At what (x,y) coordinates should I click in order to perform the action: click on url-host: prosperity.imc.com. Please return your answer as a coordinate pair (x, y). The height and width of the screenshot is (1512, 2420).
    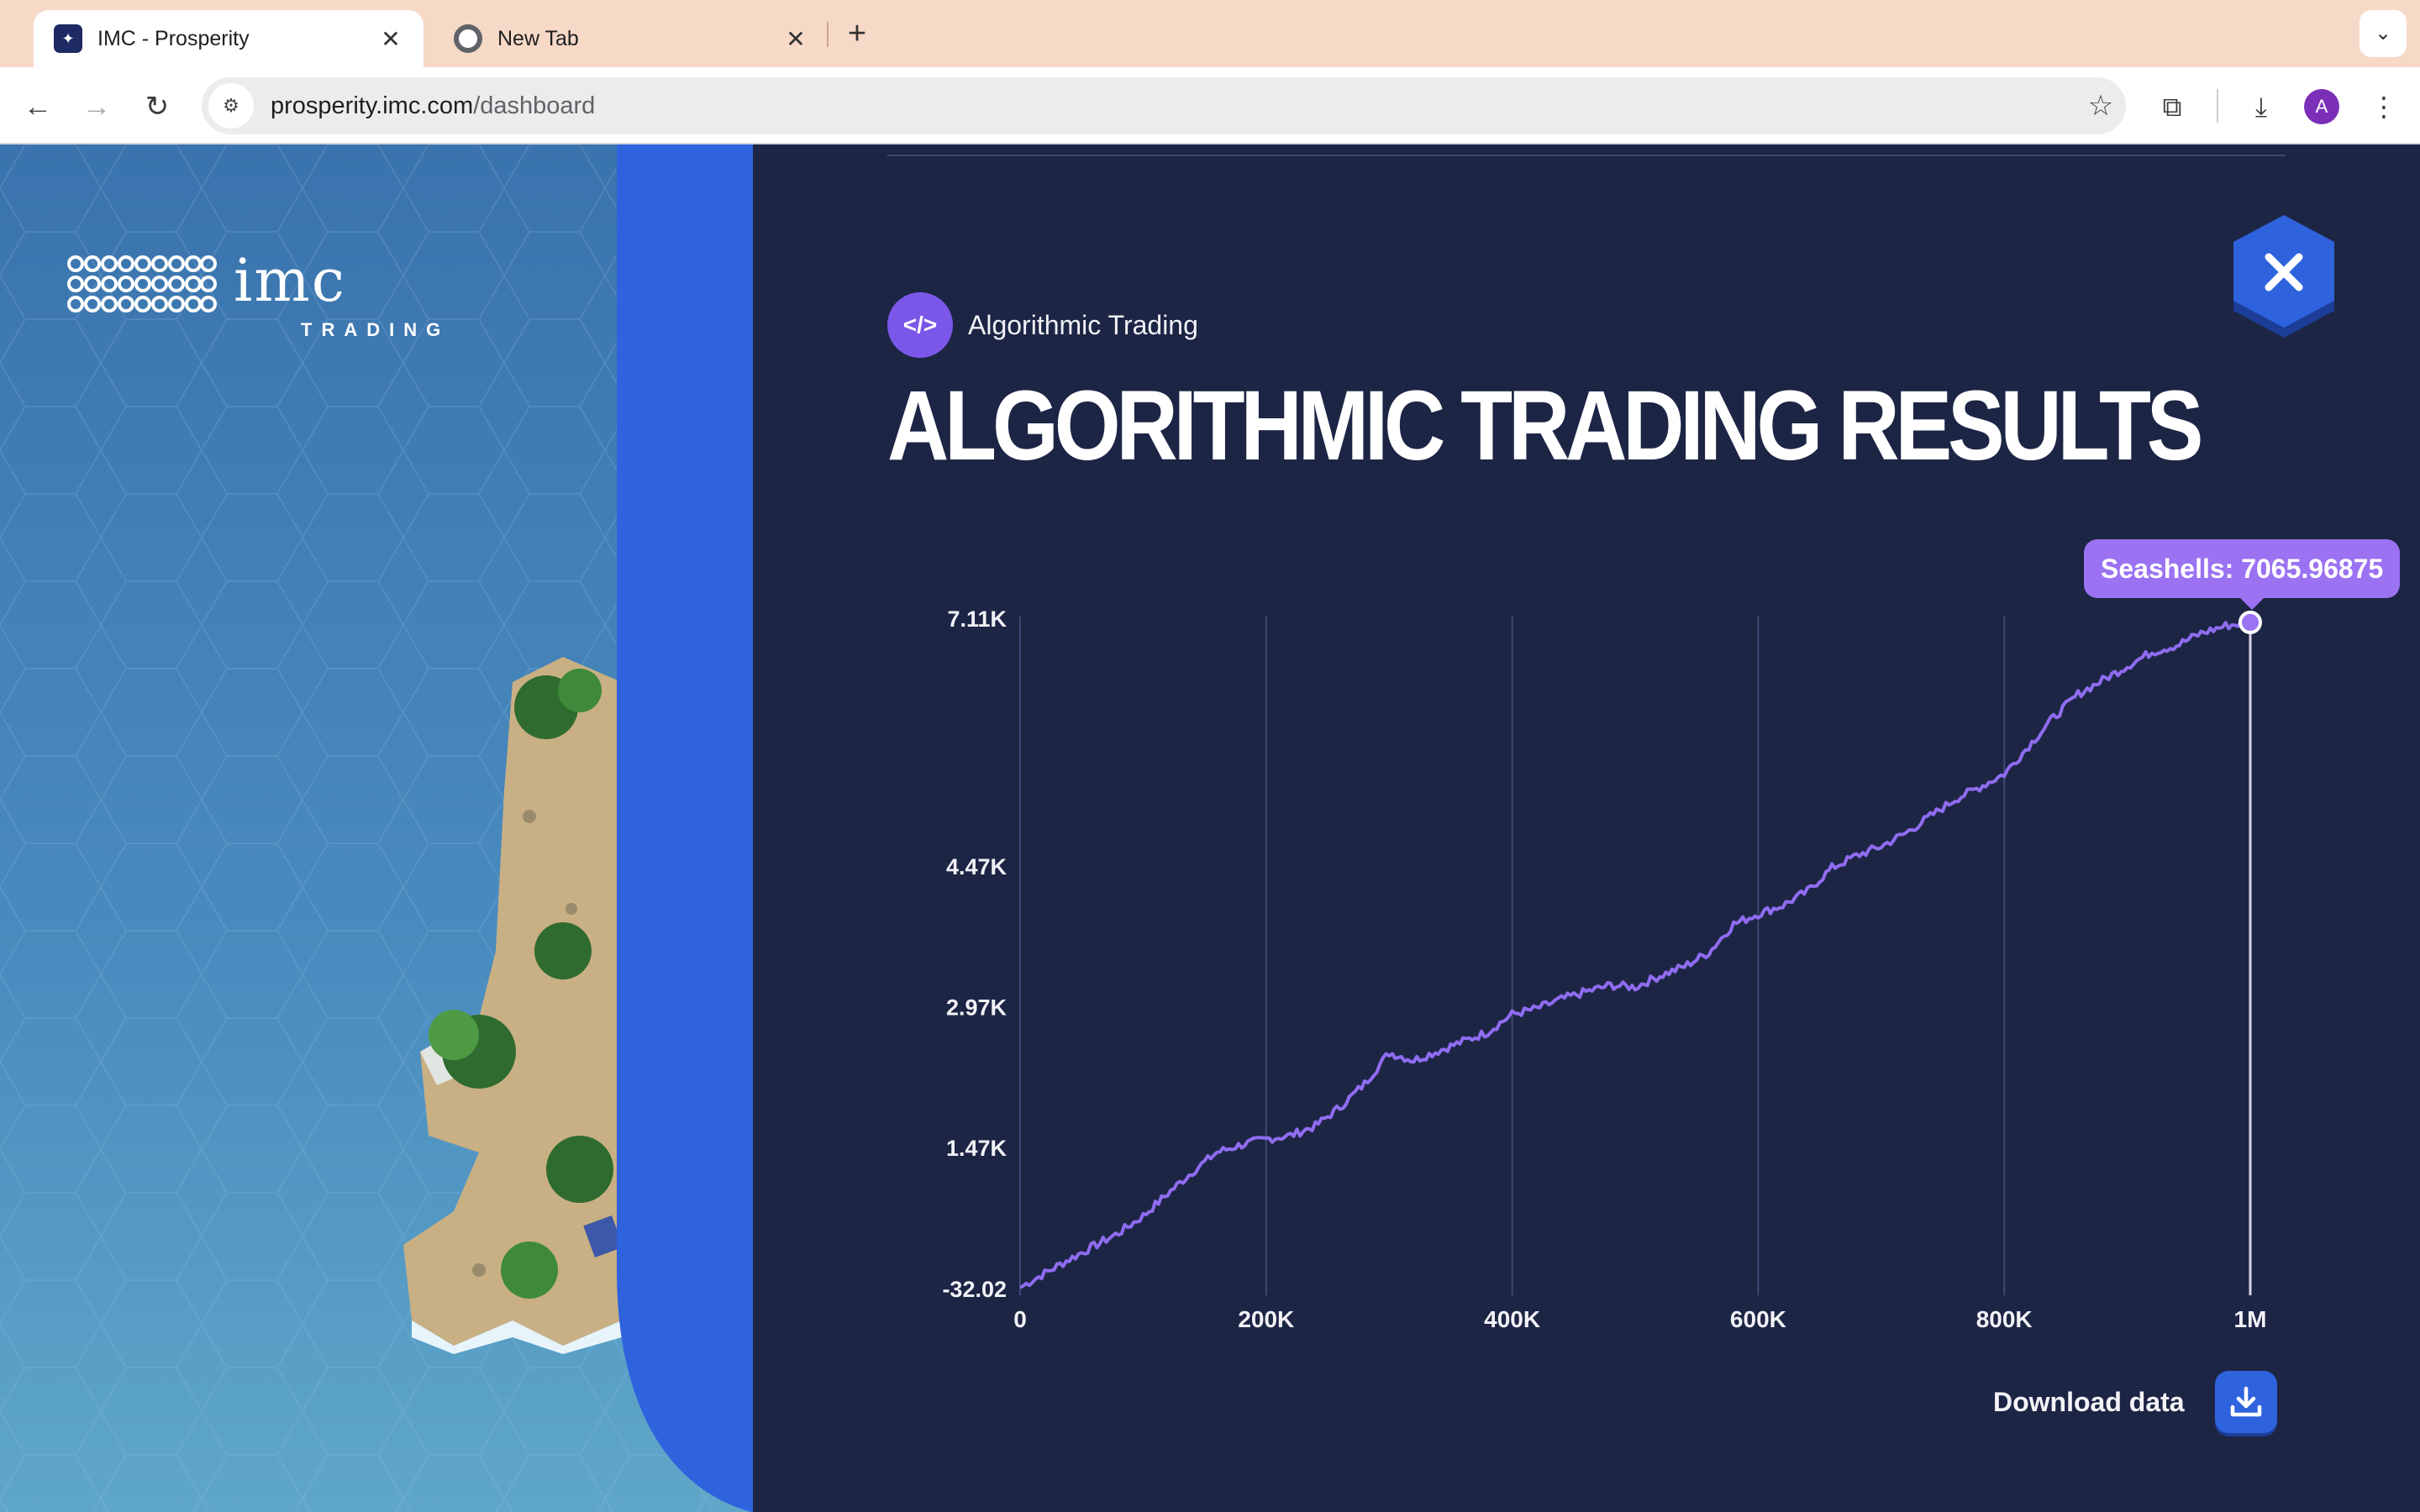
    Looking at the image, I should click on (372, 105).